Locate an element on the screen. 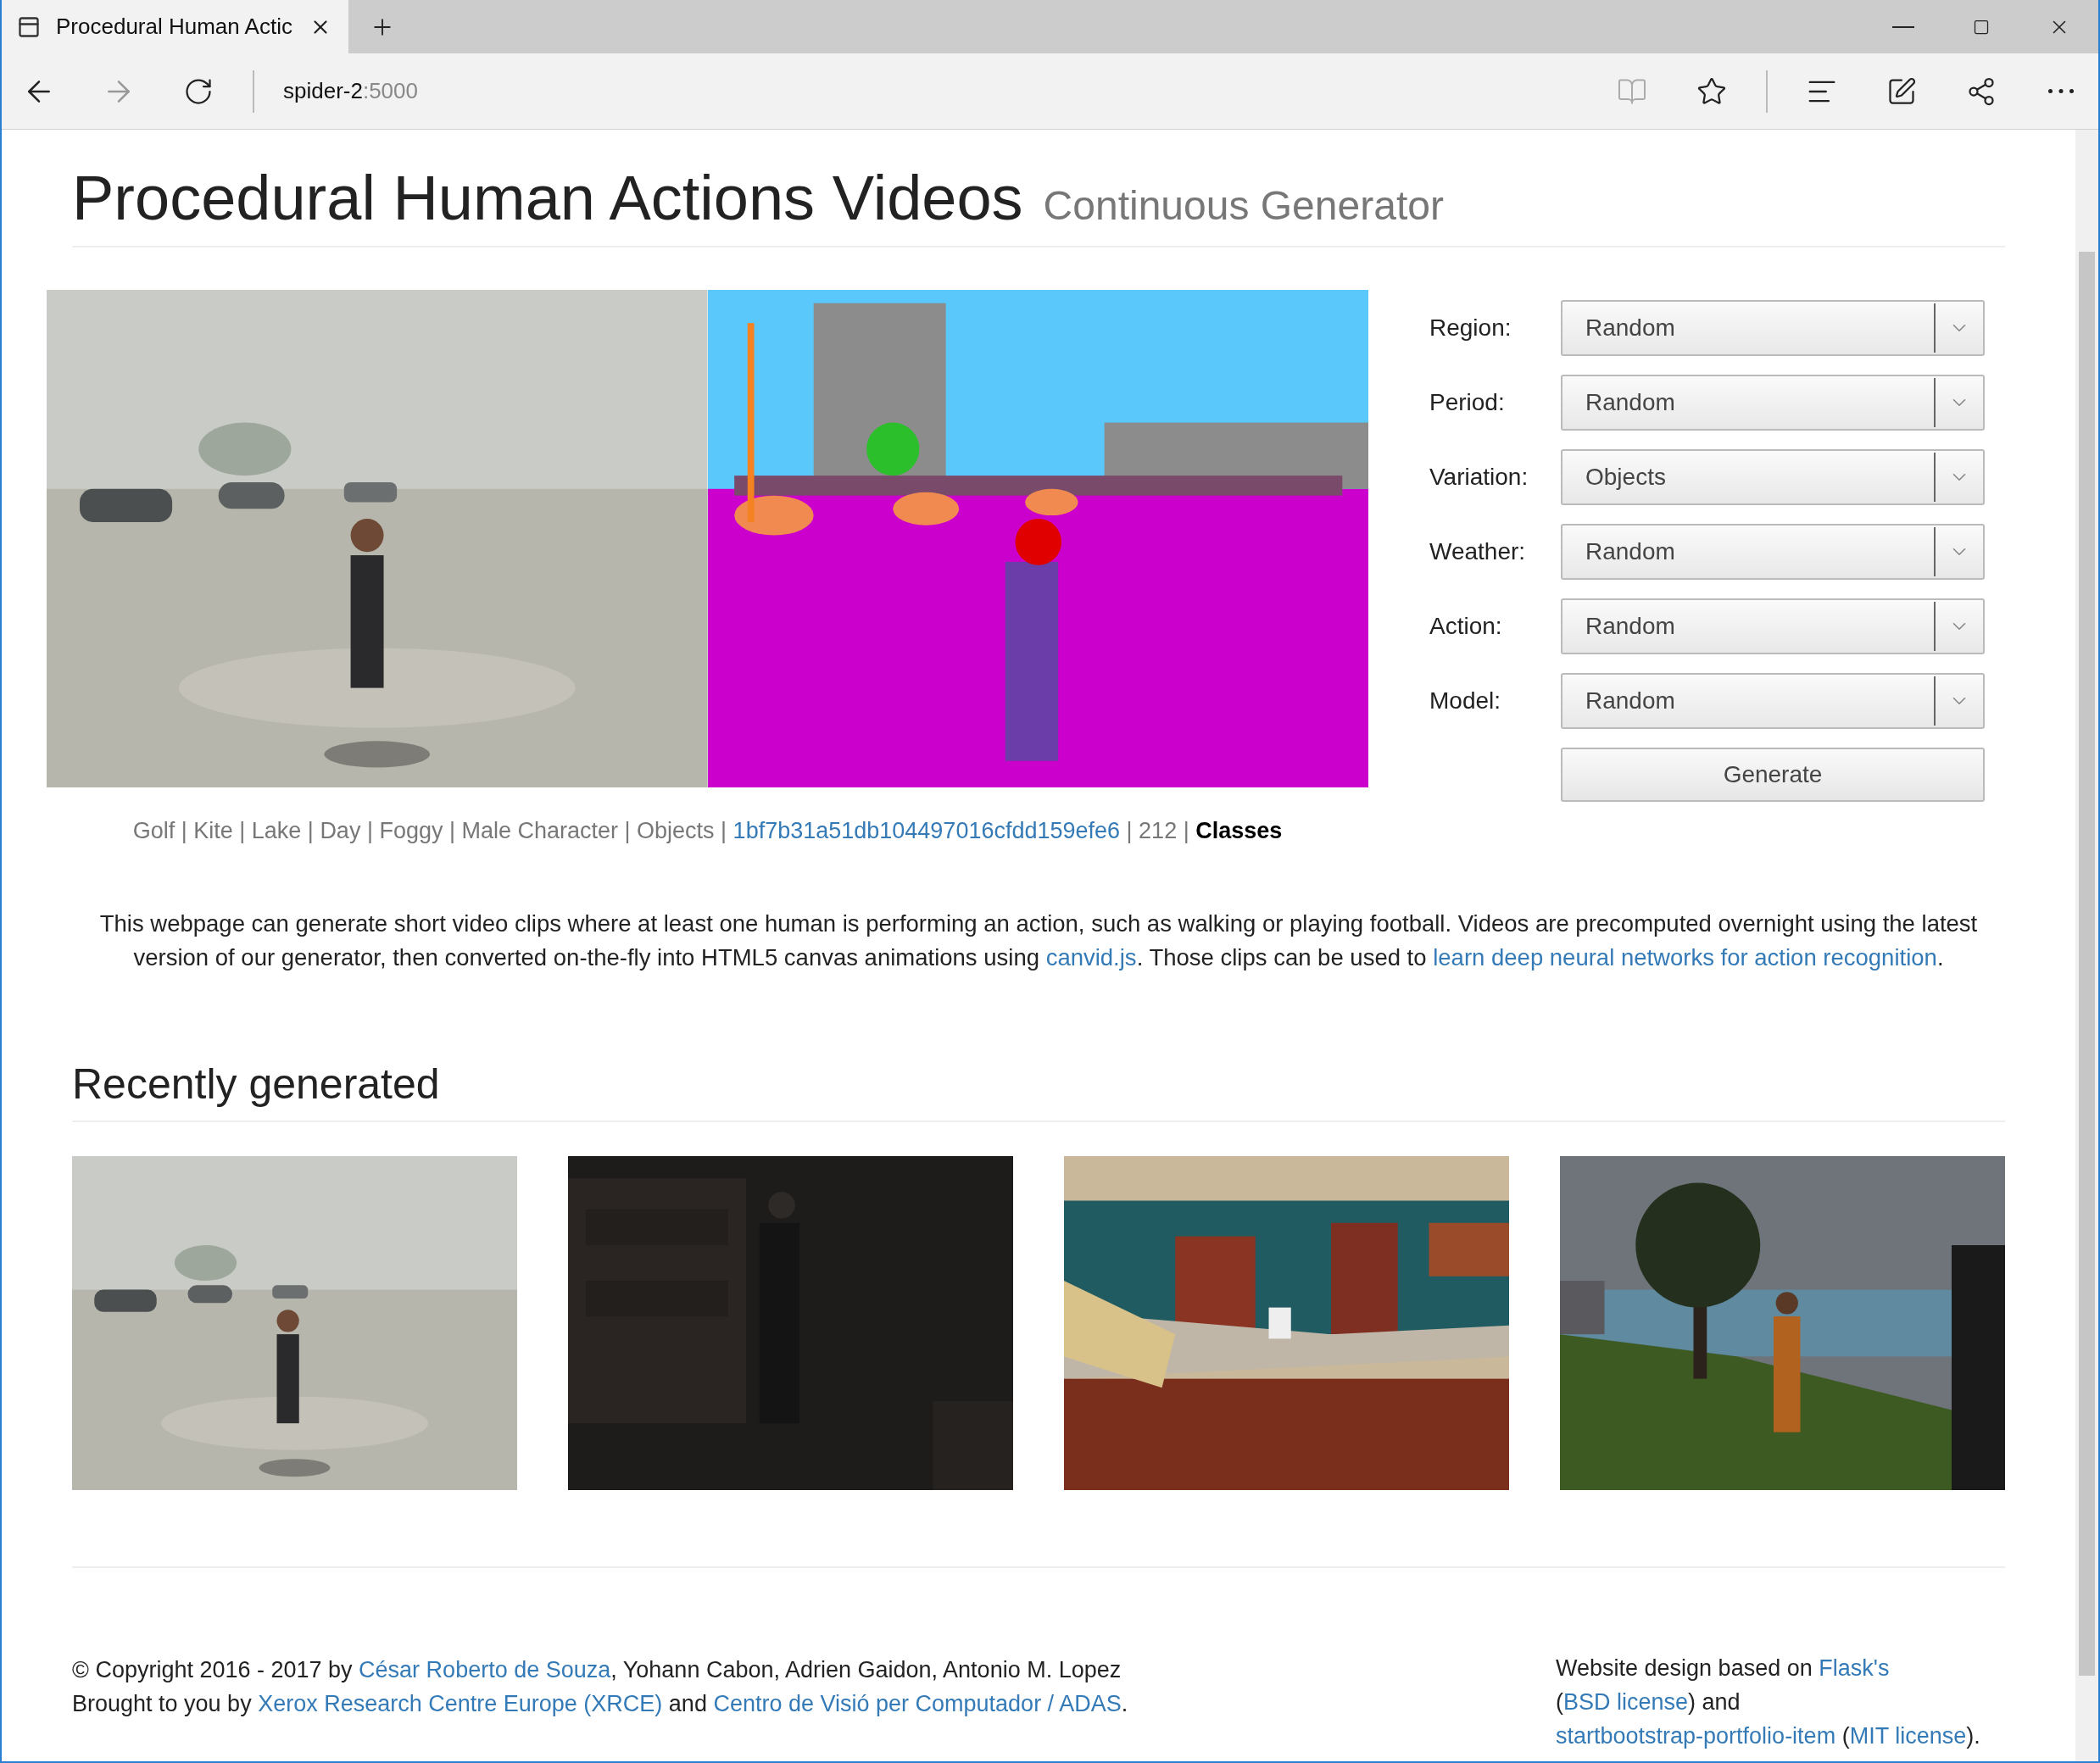 This screenshot has height=1763, width=2100. link: Flask's is located at coordinates (1854, 1668).